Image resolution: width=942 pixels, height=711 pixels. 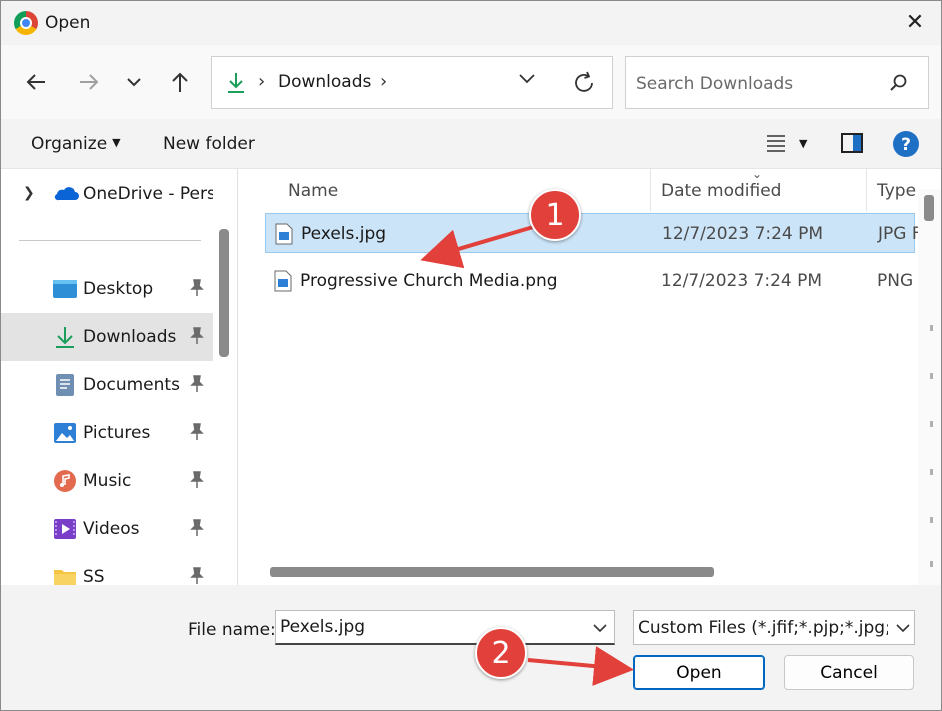 I want to click on nav-item-documents: Documents, so click(x=107, y=385).